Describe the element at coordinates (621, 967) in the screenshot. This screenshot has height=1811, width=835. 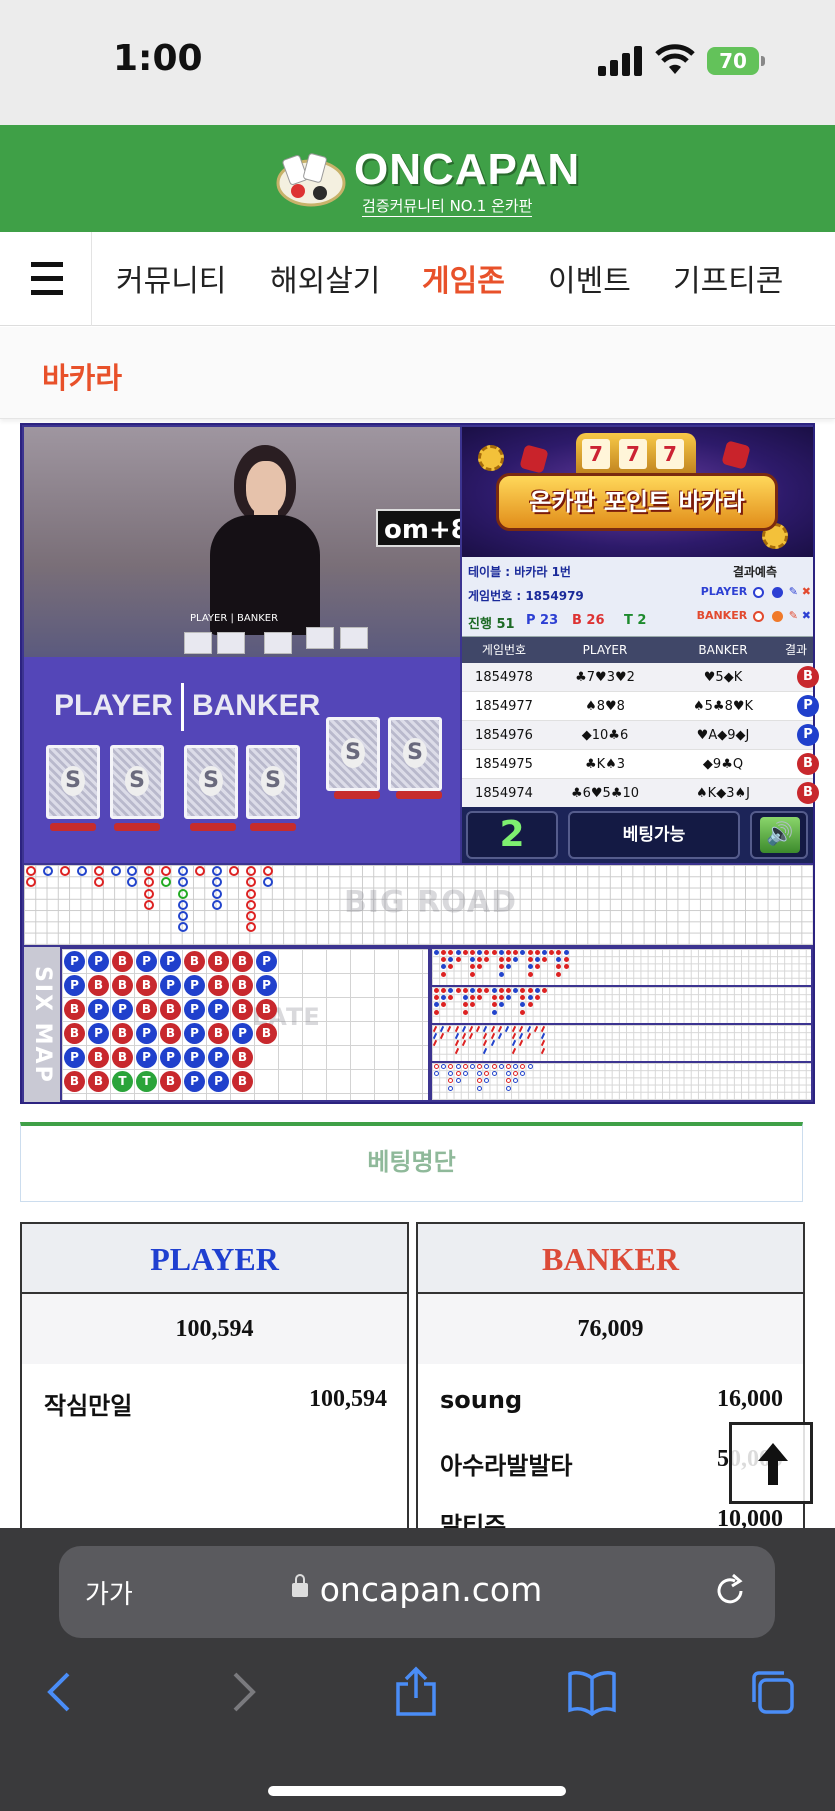
I see `big-eye-road` at that location.